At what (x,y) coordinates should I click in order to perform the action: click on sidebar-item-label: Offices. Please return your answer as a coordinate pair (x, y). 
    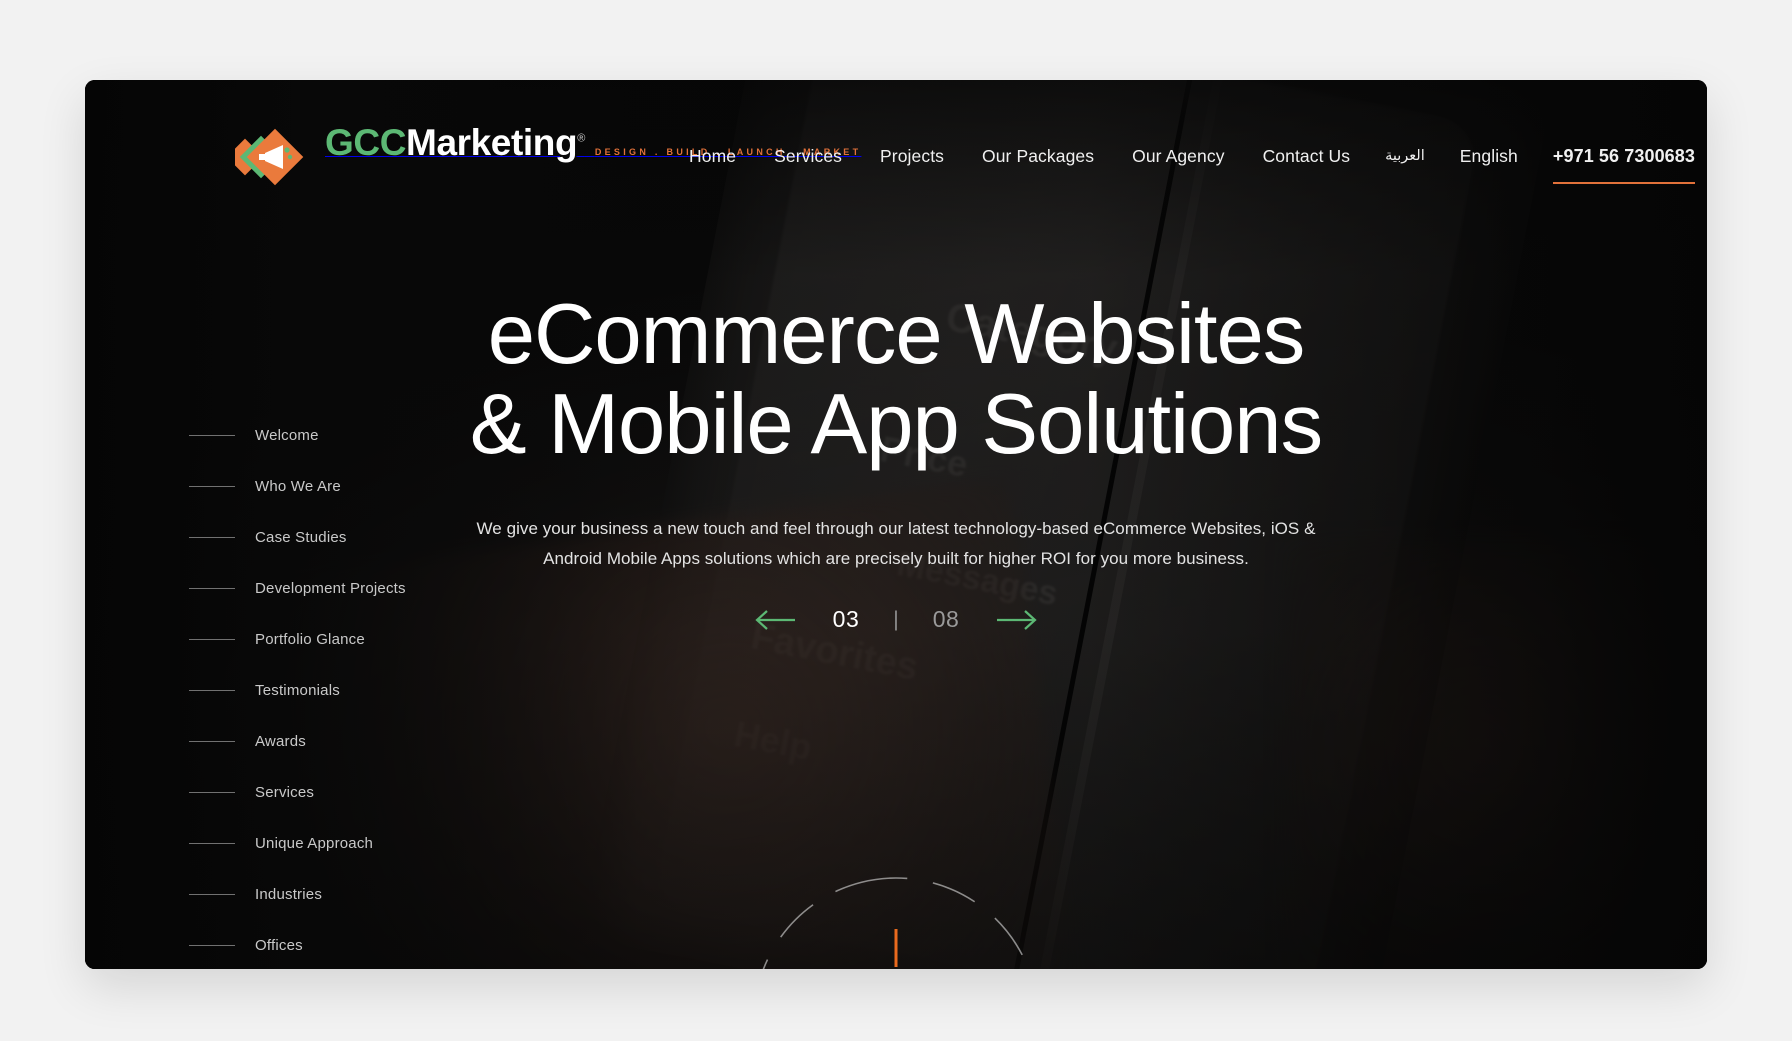
    Looking at the image, I should click on (279, 945).